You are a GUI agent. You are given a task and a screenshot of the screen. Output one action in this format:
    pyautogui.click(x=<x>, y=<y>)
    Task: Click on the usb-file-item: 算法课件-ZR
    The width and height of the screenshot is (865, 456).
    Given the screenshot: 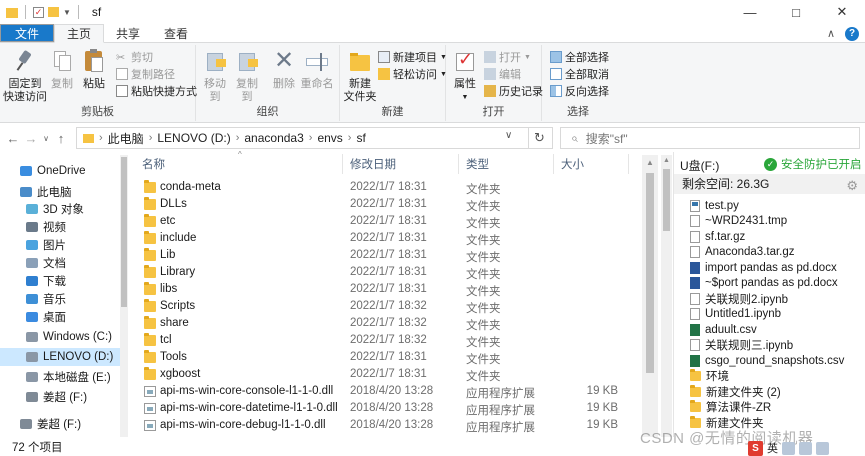 What is the action you would take?
    pyautogui.click(x=730, y=407)
    